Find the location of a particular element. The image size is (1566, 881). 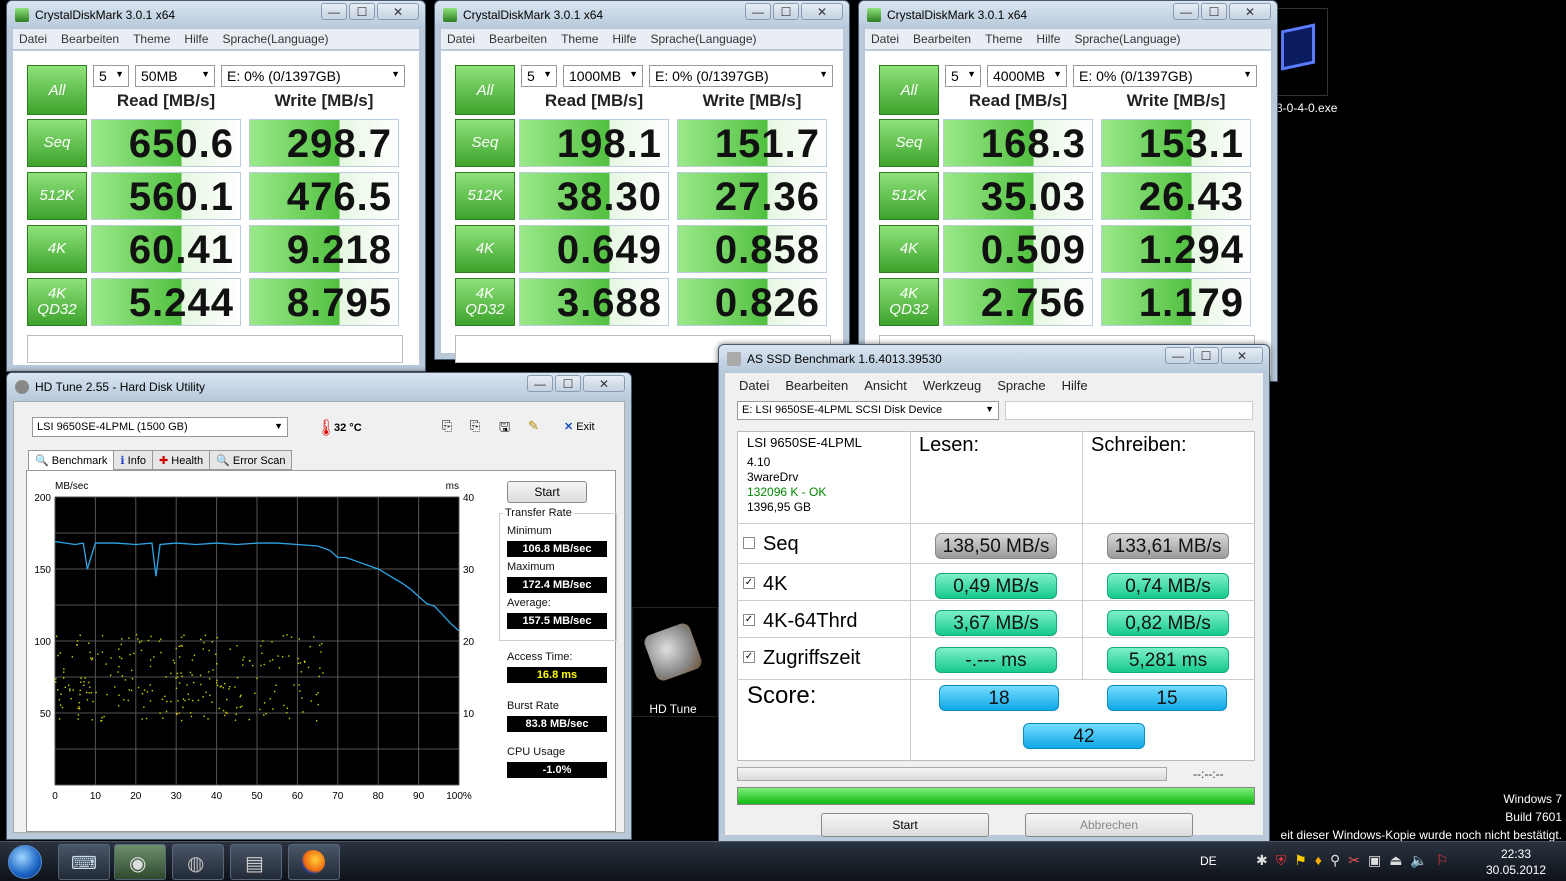

taskbar-firefox is located at coordinates (314, 862).